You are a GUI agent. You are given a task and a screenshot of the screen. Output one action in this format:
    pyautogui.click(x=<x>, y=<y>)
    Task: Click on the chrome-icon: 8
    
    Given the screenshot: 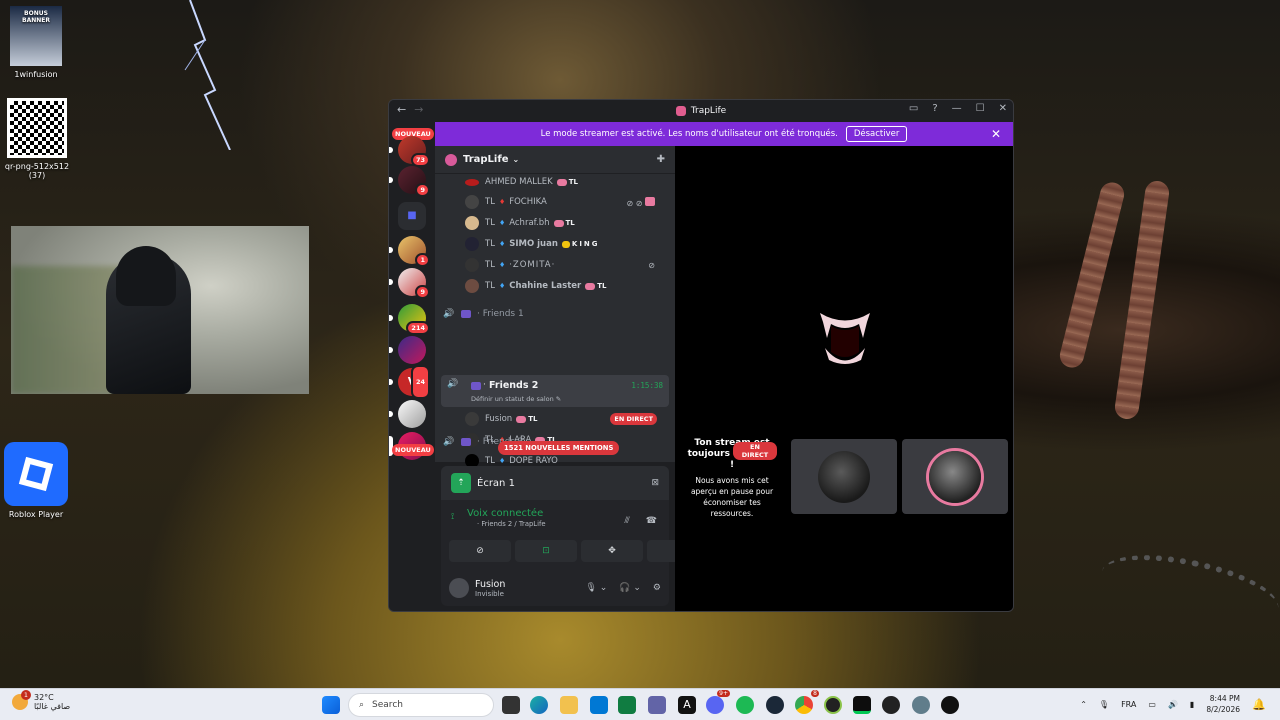 What is the action you would take?
    pyautogui.click(x=807, y=702)
    